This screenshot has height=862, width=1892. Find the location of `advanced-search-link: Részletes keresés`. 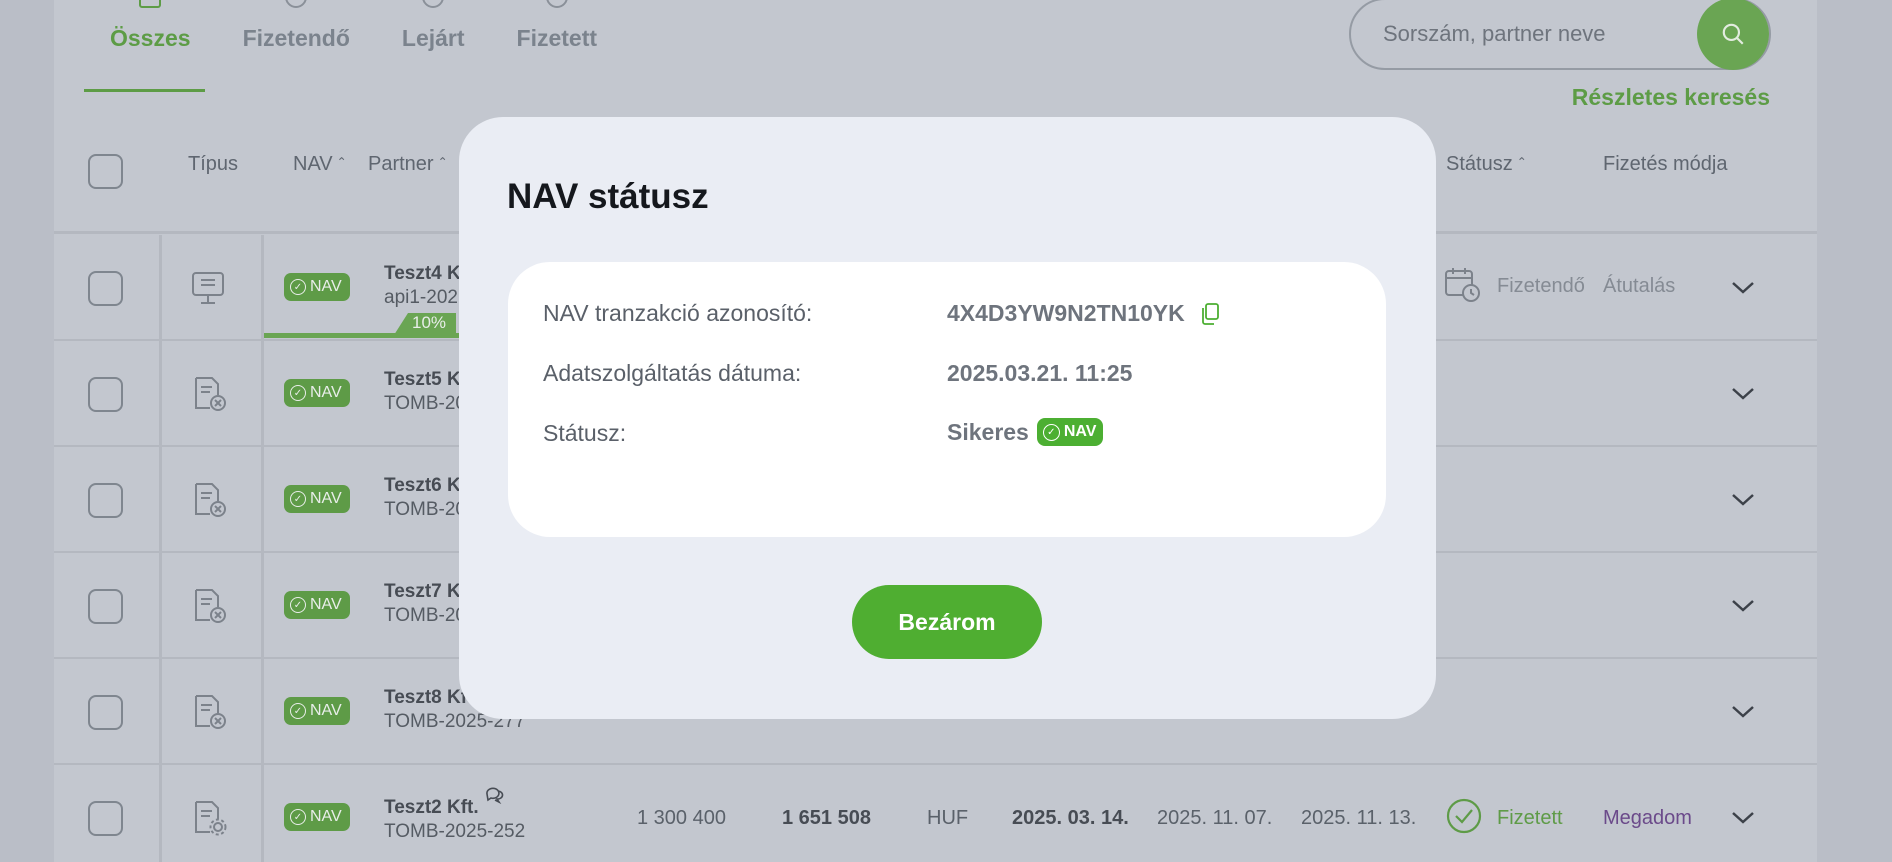

advanced-search-link: Részletes keresés is located at coordinates (1671, 97).